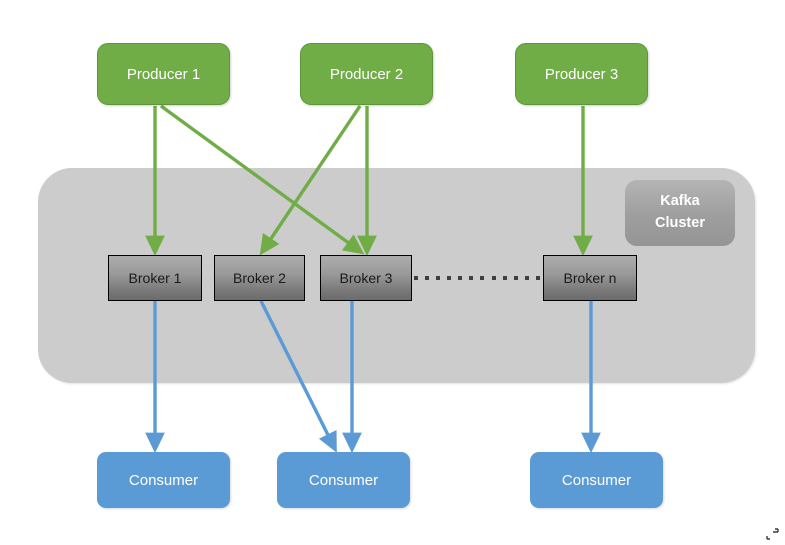 The width and height of the screenshot is (785, 545). Describe the element at coordinates (680, 213) in the screenshot. I see `kafka-cluster-badge: Kafka Cluster` at that location.